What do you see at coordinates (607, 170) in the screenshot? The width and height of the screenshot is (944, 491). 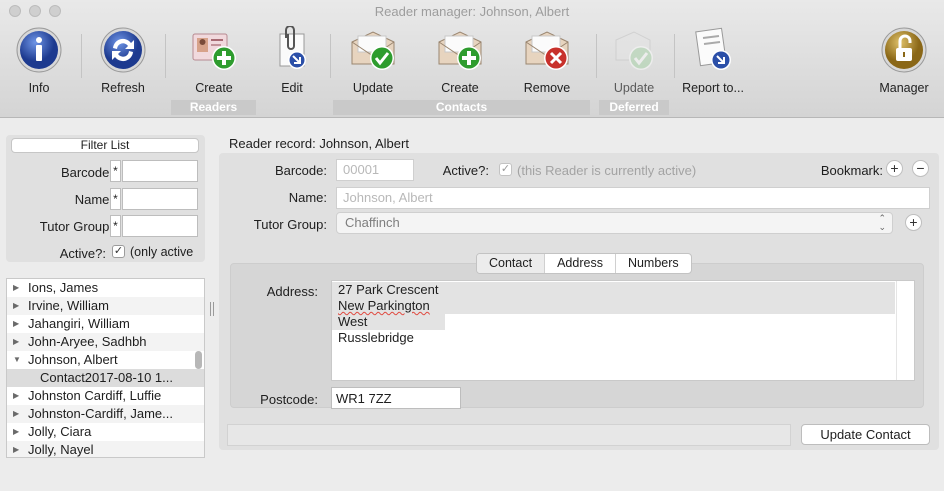 I see `active-text: (this Reader is currently active)` at bounding box center [607, 170].